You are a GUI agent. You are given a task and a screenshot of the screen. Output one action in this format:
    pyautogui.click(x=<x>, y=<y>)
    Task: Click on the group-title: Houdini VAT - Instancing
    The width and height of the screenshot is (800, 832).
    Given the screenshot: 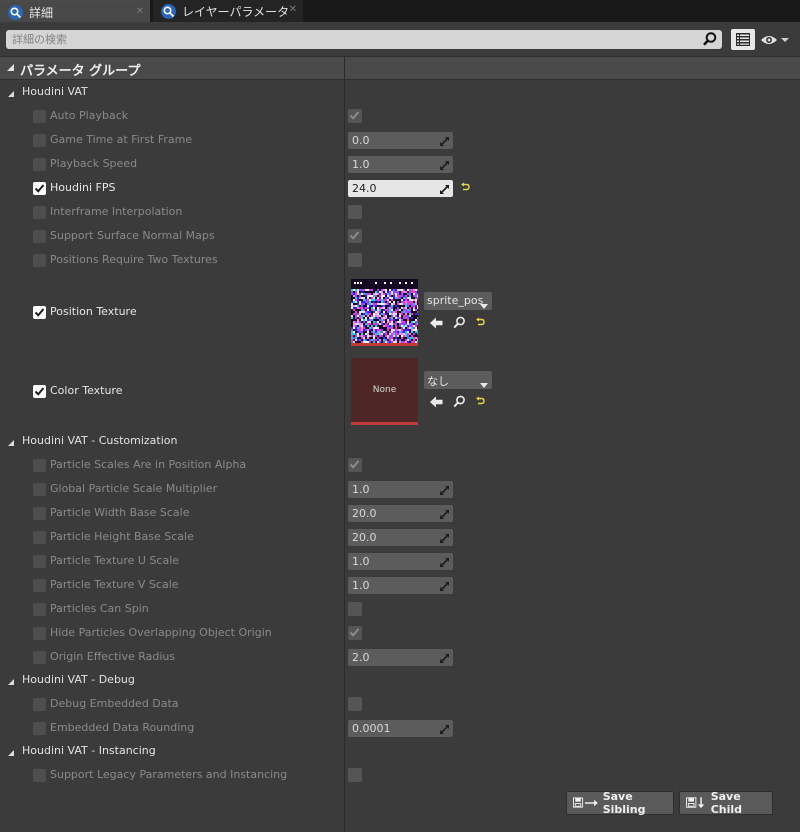 What is the action you would take?
    pyautogui.click(x=89, y=750)
    